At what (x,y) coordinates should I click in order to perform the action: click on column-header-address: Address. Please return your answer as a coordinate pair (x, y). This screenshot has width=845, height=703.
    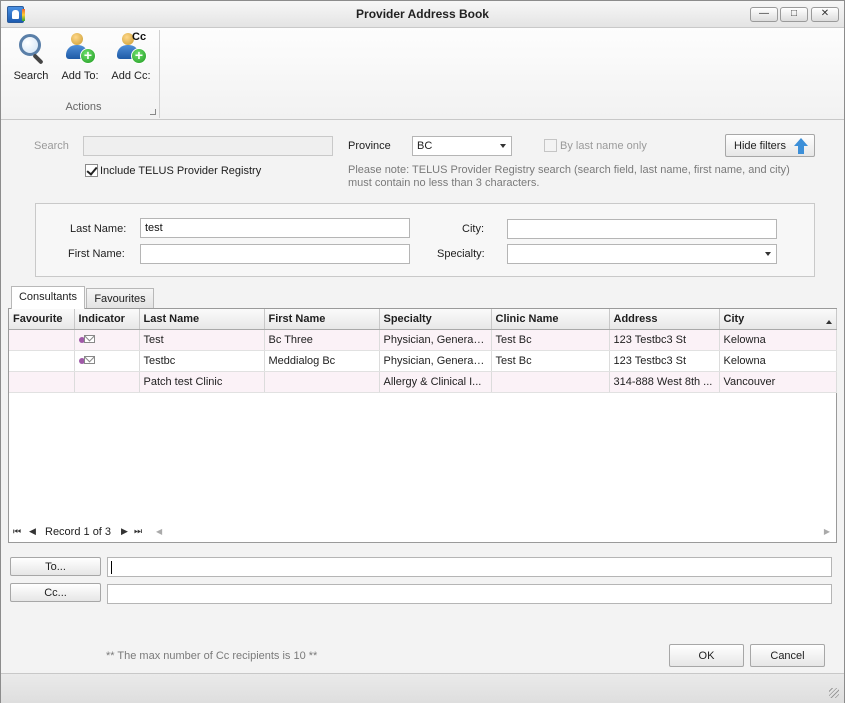
    Looking at the image, I should click on (664, 319).